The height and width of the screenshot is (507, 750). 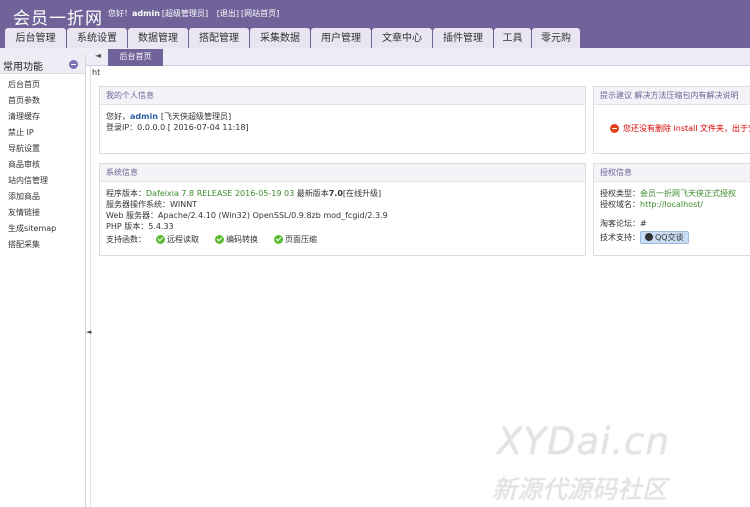 I want to click on stray-text: ht, so click(x=96, y=72).